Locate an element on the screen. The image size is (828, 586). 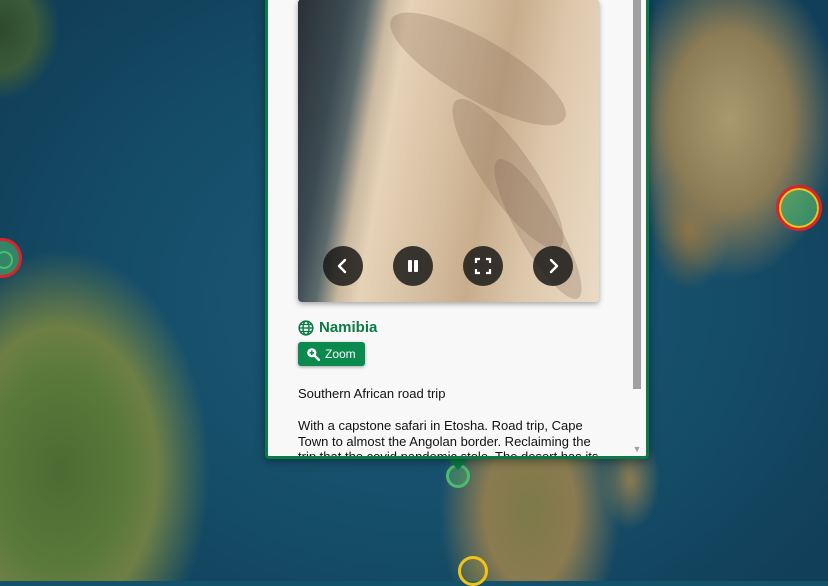
previous-slide-button is located at coordinates (343, 266).